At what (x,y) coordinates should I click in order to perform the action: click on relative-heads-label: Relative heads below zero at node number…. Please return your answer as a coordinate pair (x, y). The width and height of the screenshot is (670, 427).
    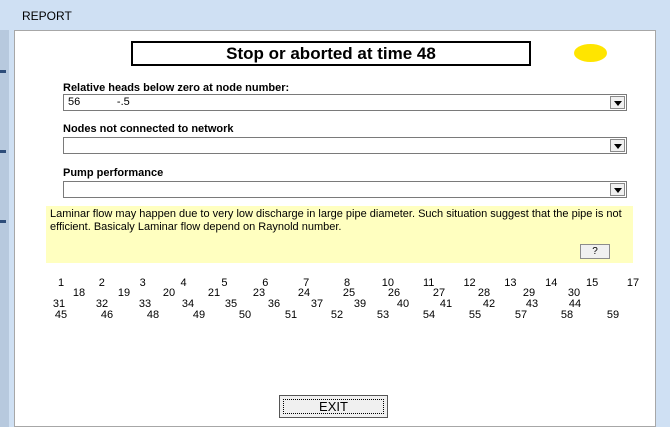
    Looking at the image, I should click on (176, 88).